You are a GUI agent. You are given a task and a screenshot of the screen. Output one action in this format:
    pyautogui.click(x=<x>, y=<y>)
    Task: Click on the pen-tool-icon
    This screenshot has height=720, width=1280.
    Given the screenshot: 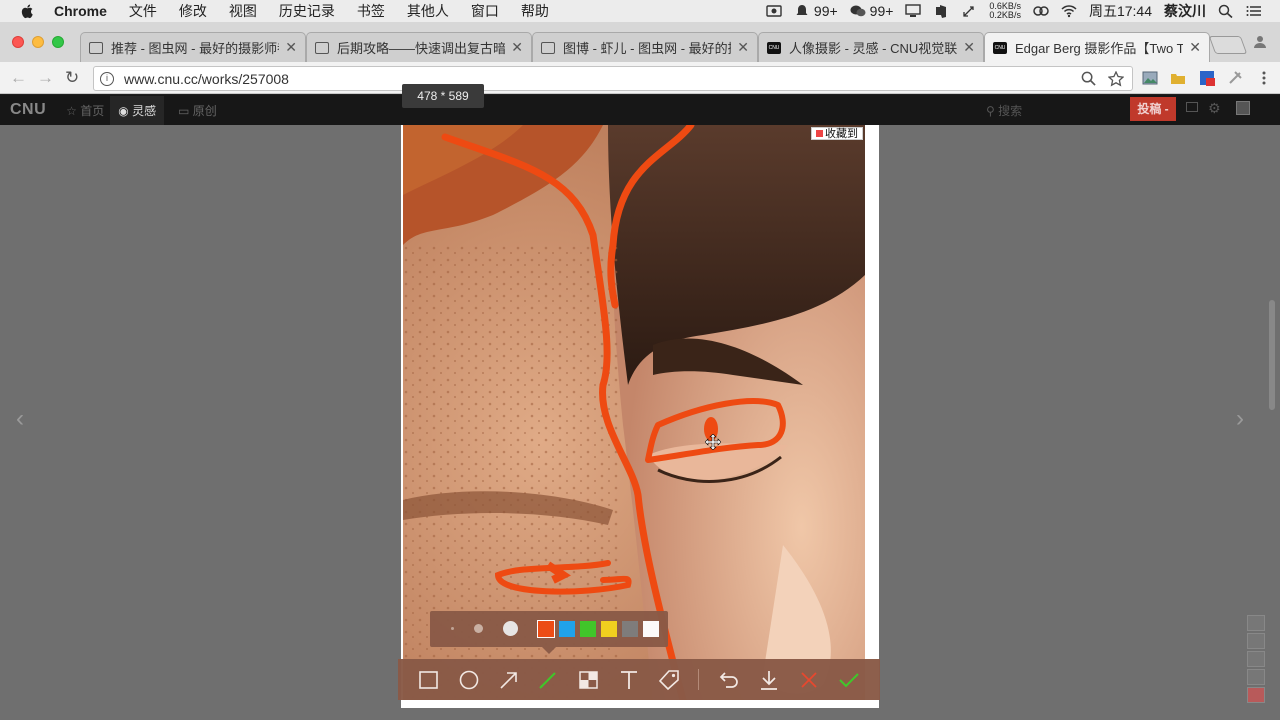 What is the action you would take?
    pyautogui.click(x=548, y=680)
    